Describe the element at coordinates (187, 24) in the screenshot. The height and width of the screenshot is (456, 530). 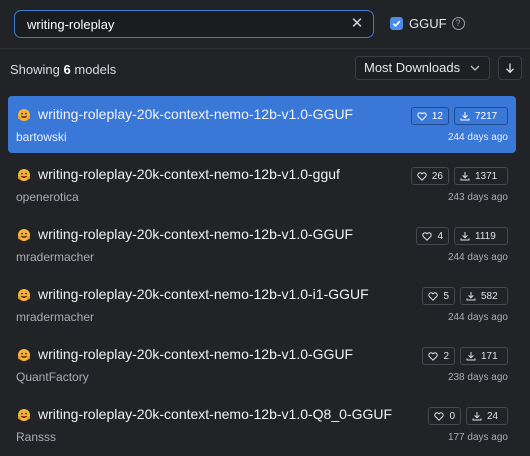
I see `search-input` at that location.